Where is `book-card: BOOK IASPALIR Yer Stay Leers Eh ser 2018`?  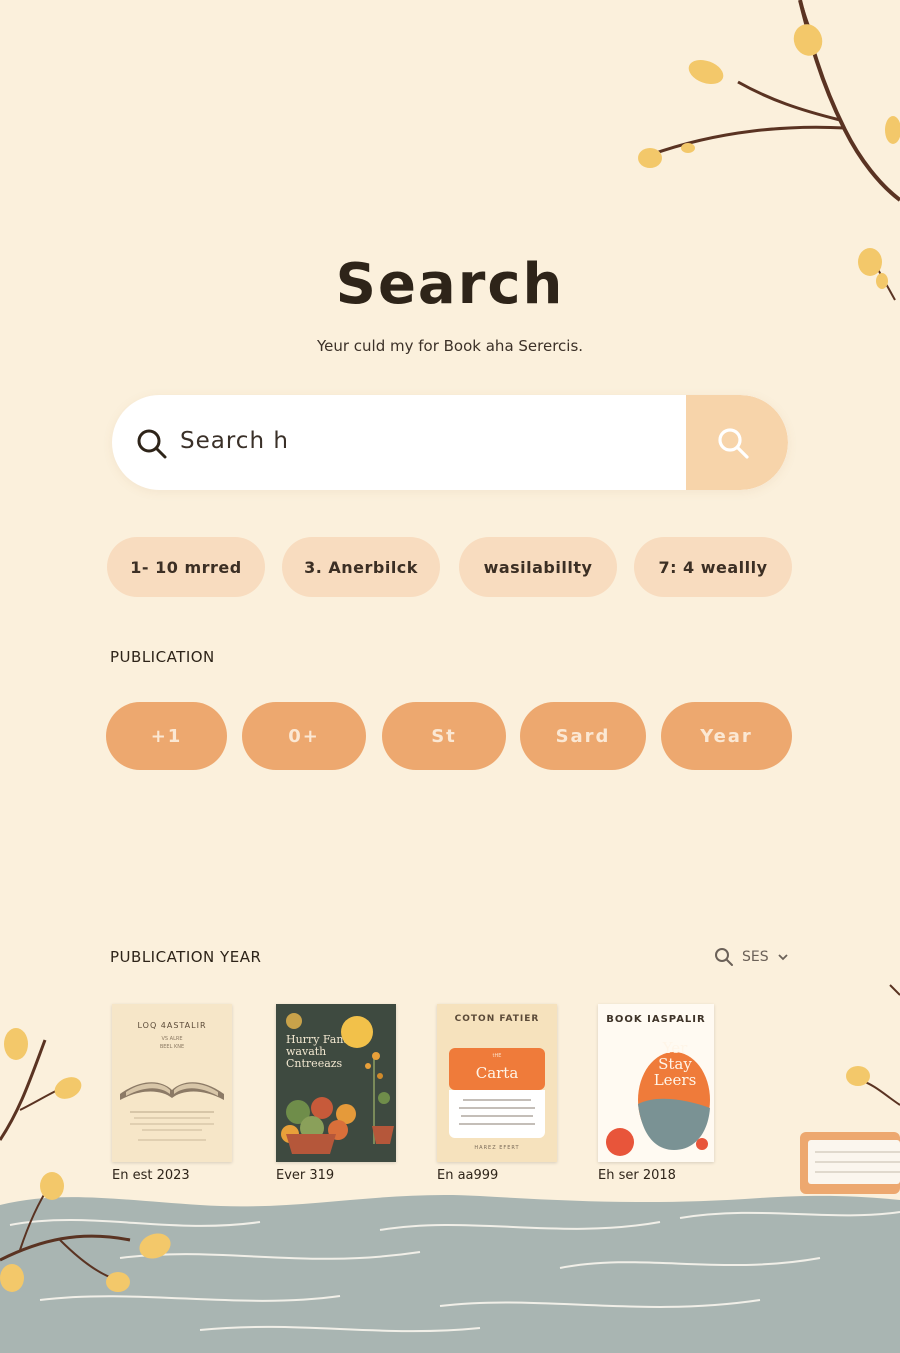
book-card: BOOK IASPALIR Yer Stay Leers Eh ser 2018 is located at coordinates (656, 1093).